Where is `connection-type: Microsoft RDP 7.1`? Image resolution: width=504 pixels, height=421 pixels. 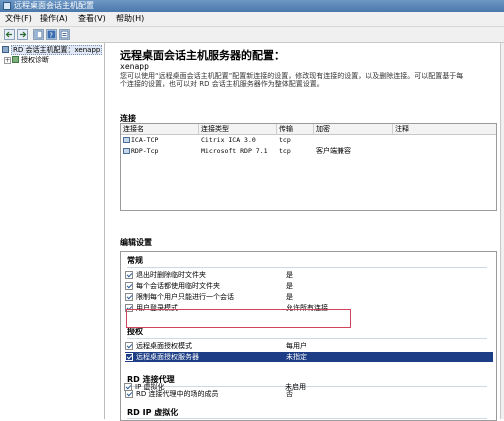
connection-type: Microsoft RDP 7.1 is located at coordinates (234, 151).